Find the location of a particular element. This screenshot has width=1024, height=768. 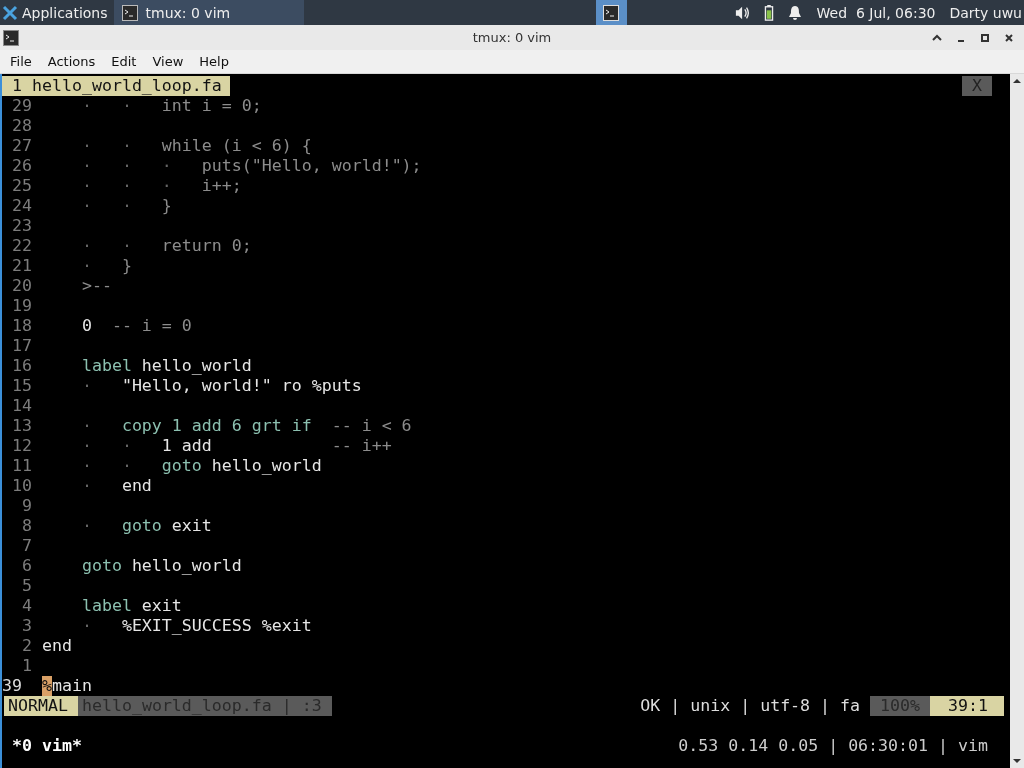

line-number: 6 is located at coordinates (26, 566).